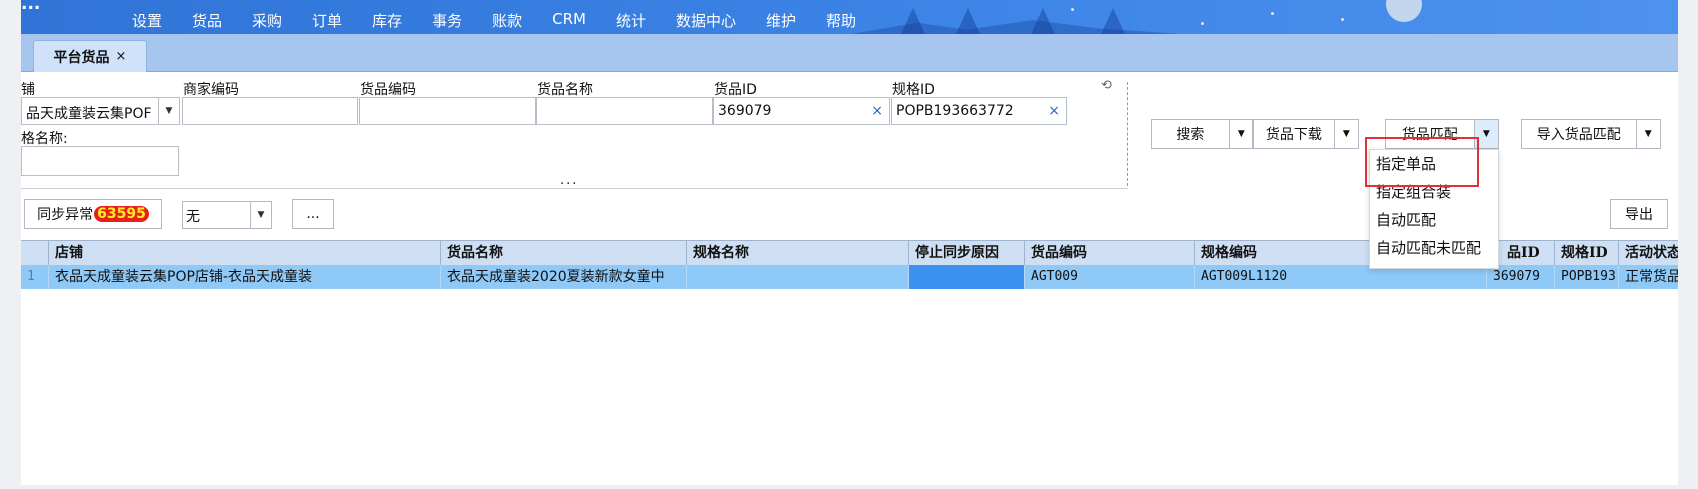 The width and height of the screenshot is (1698, 489). What do you see at coordinates (706, 20) in the screenshot?
I see `menu-item-data-center: 数据中心` at bounding box center [706, 20].